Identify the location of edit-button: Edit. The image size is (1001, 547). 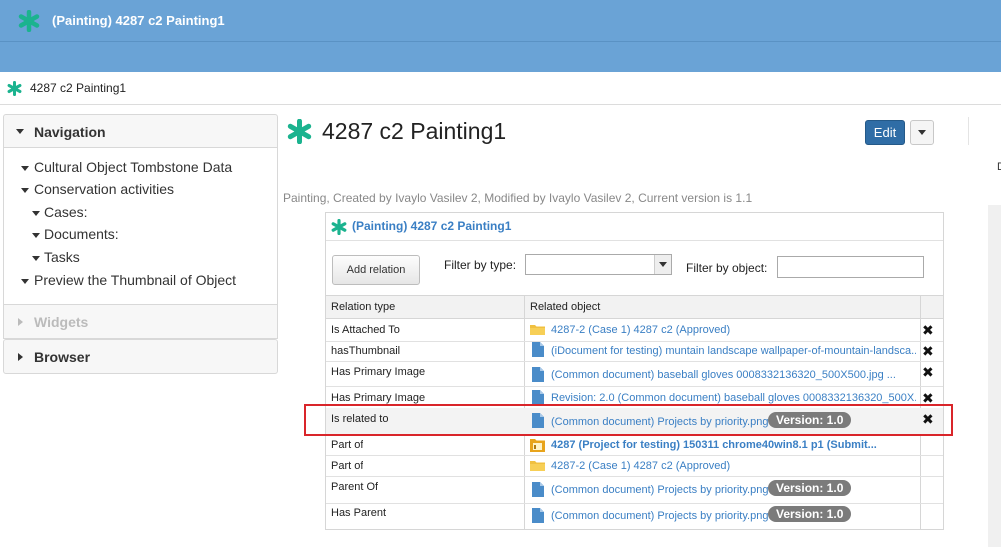
(885, 132).